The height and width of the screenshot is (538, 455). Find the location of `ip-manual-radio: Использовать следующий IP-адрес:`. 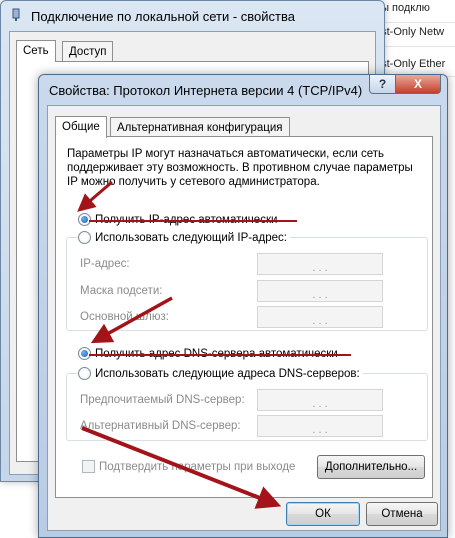

ip-manual-radio: Использовать следующий IP-адрес: is located at coordinates (184, 237).